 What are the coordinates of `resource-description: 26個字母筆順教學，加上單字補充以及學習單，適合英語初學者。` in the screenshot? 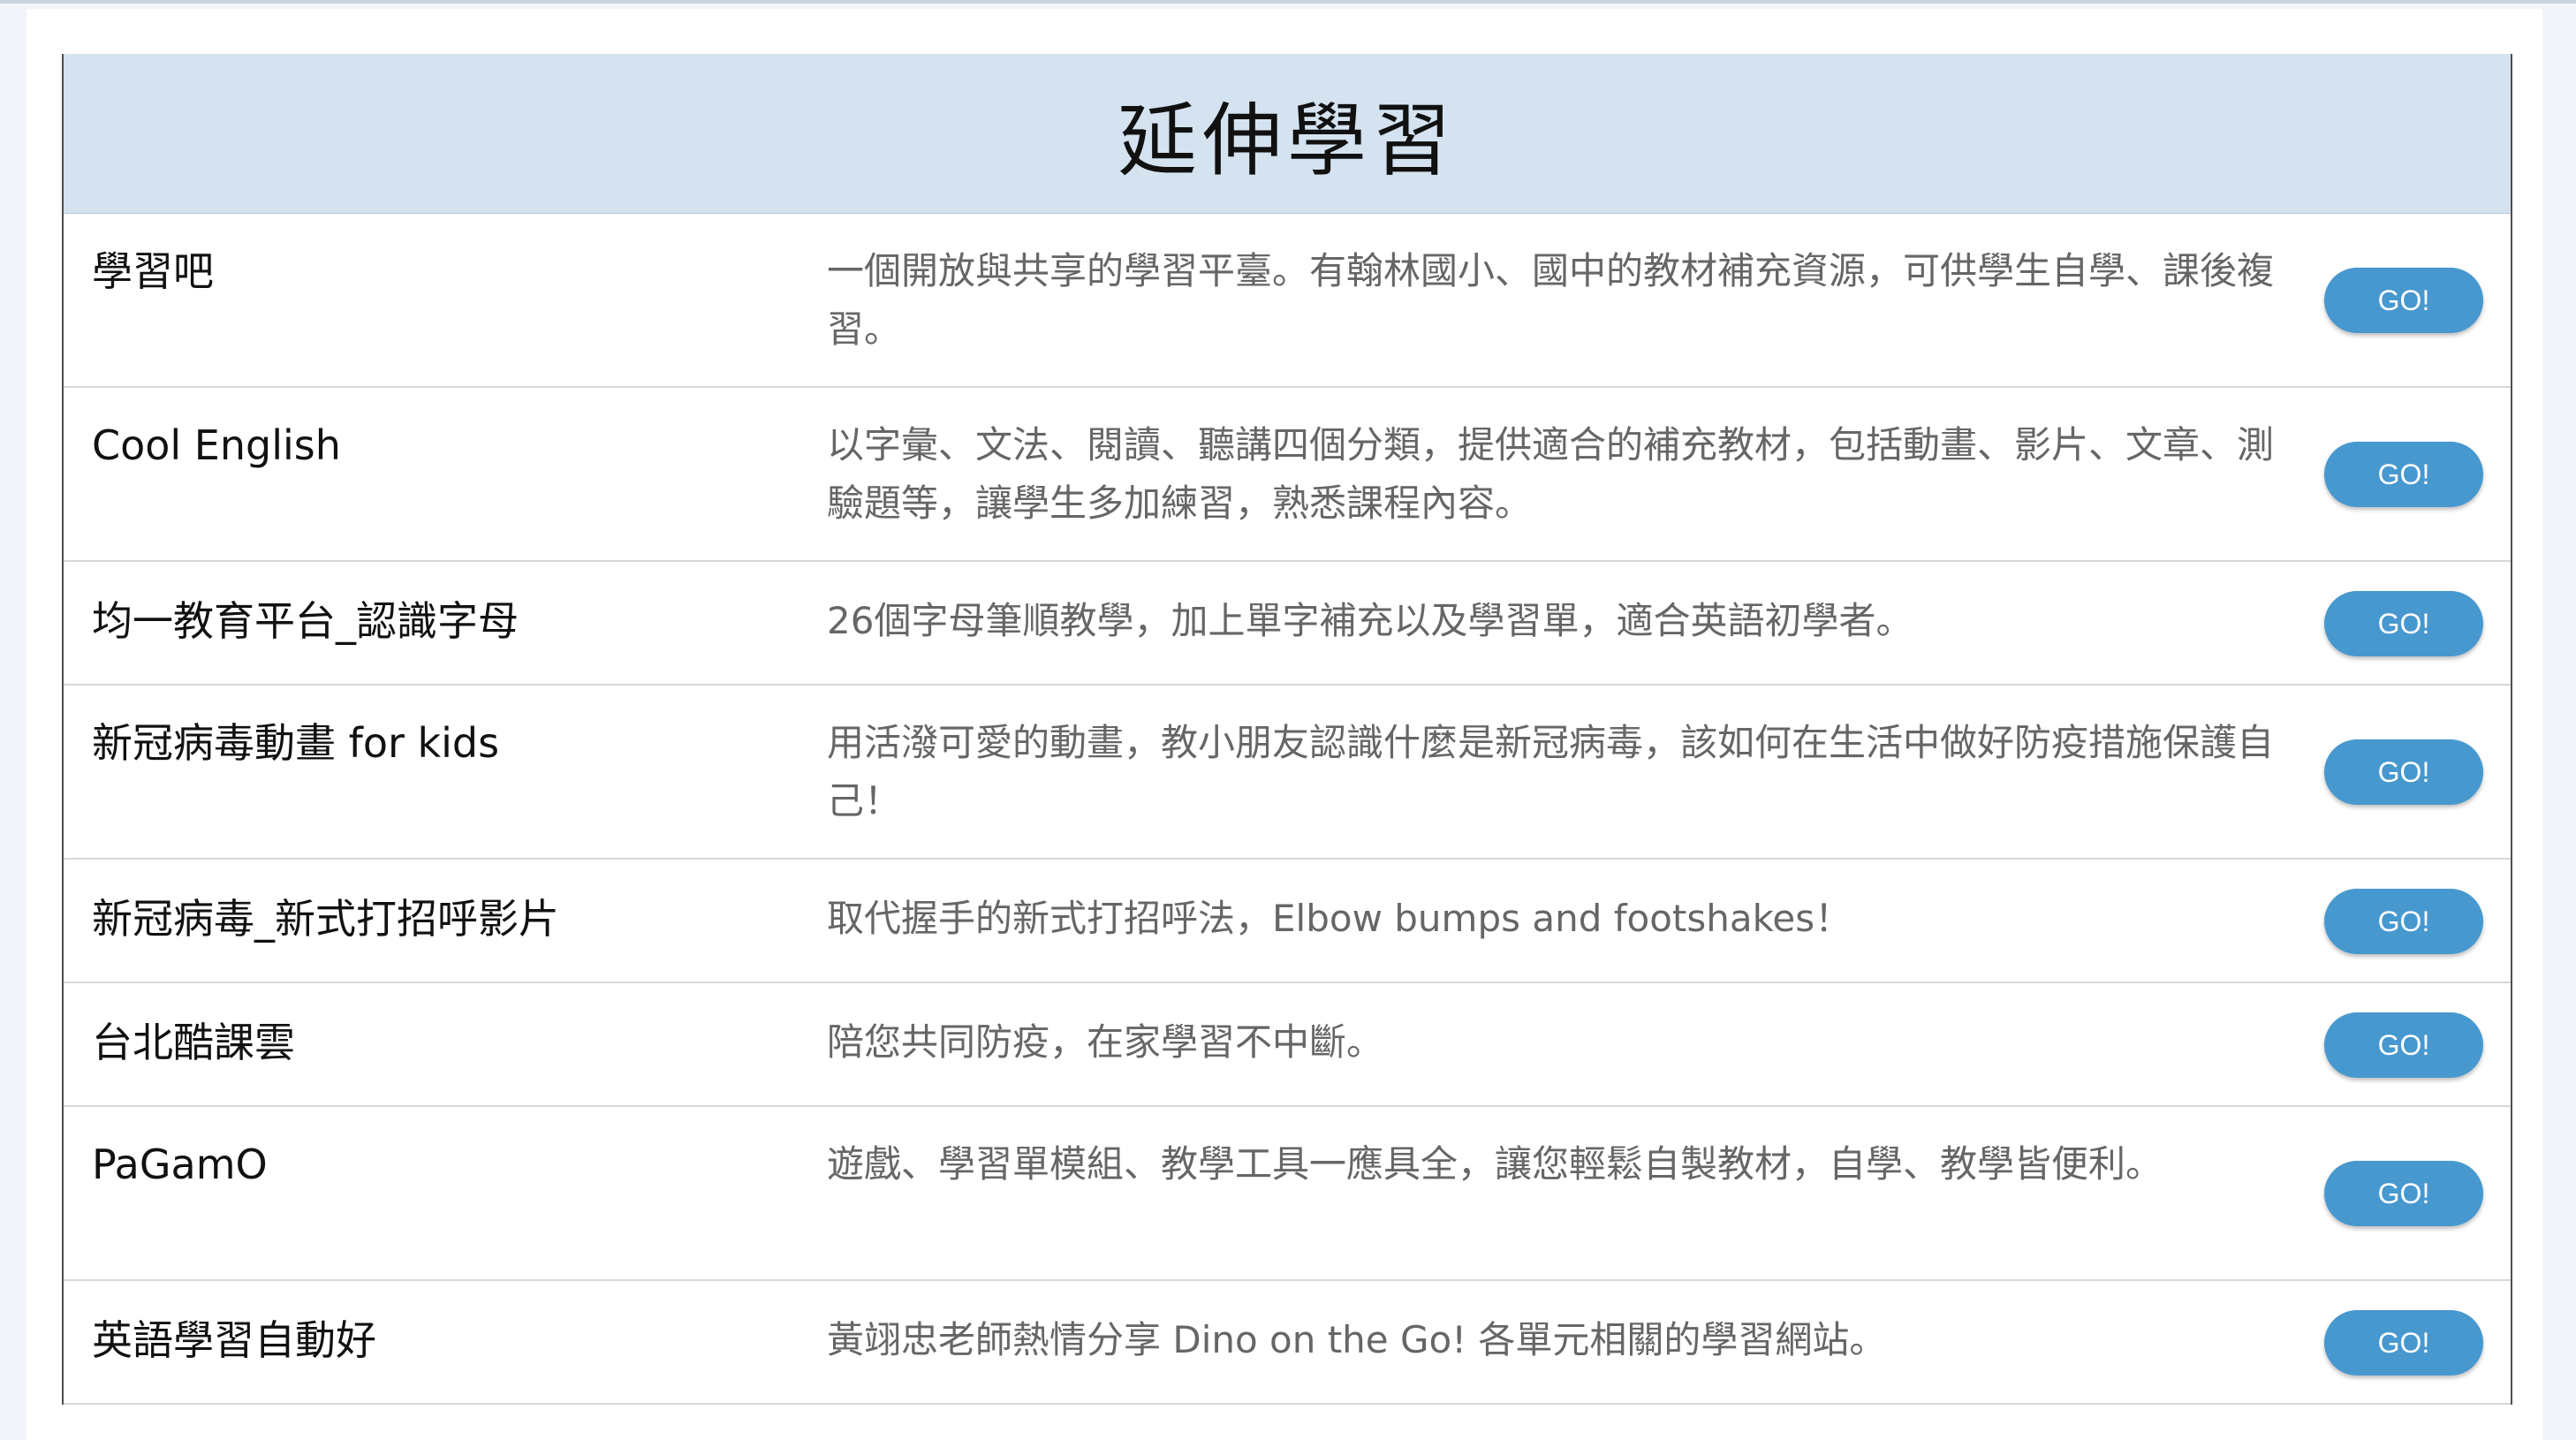 It's located at (1370, 620).